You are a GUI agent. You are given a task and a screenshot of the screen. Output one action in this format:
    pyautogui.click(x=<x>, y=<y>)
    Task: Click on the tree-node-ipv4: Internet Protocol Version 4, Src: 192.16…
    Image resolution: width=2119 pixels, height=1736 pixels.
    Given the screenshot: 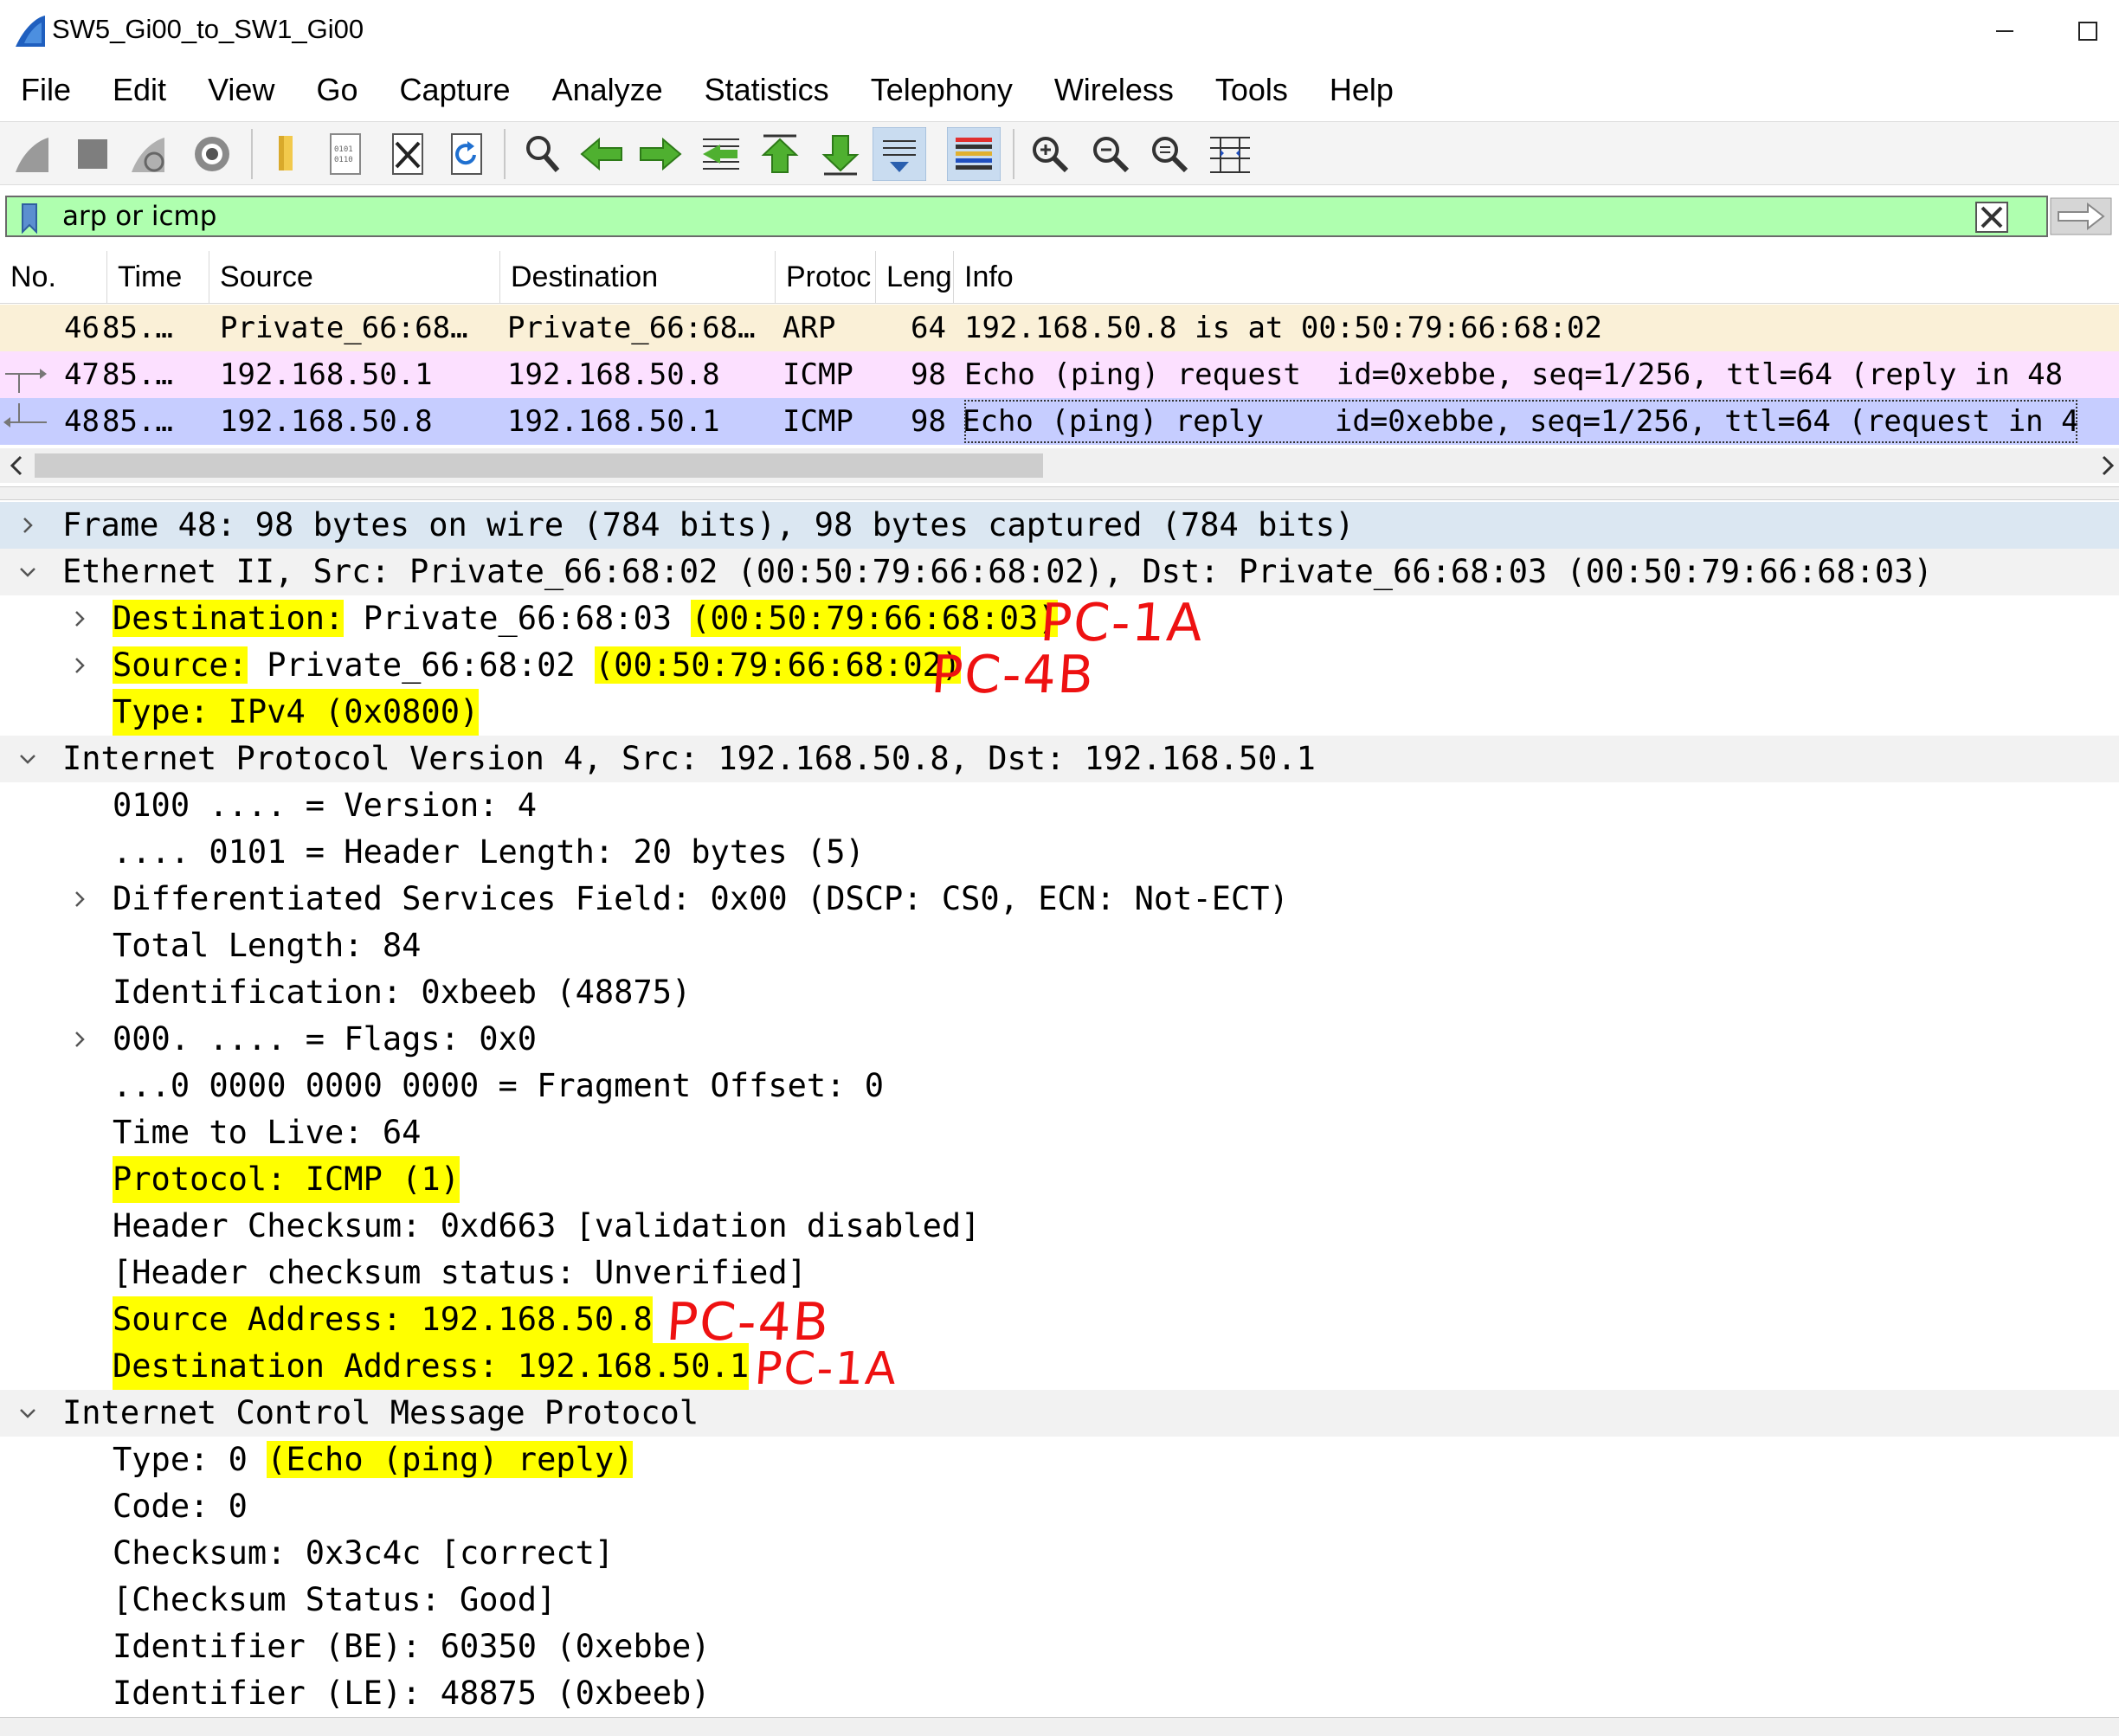 What is the action you would take?
    pyautogui.click(x=1059, y=759)
    